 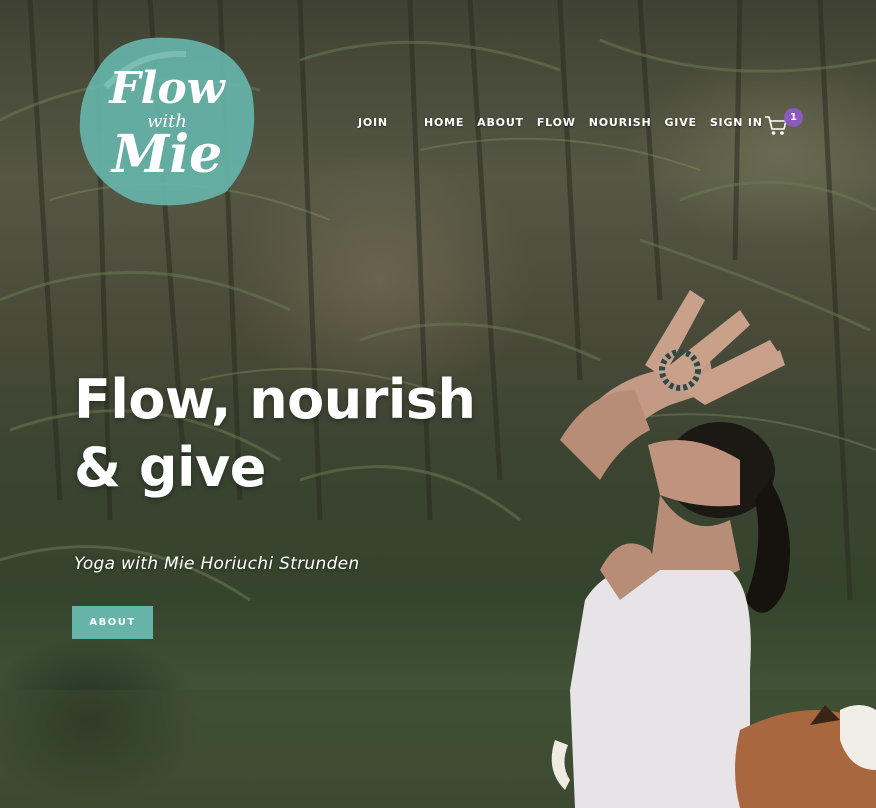 What do you see at coordinates (314, 434) in the screenshot?
I see `hero-title: Flow, nourish & give` at bounding box center [314, 434].